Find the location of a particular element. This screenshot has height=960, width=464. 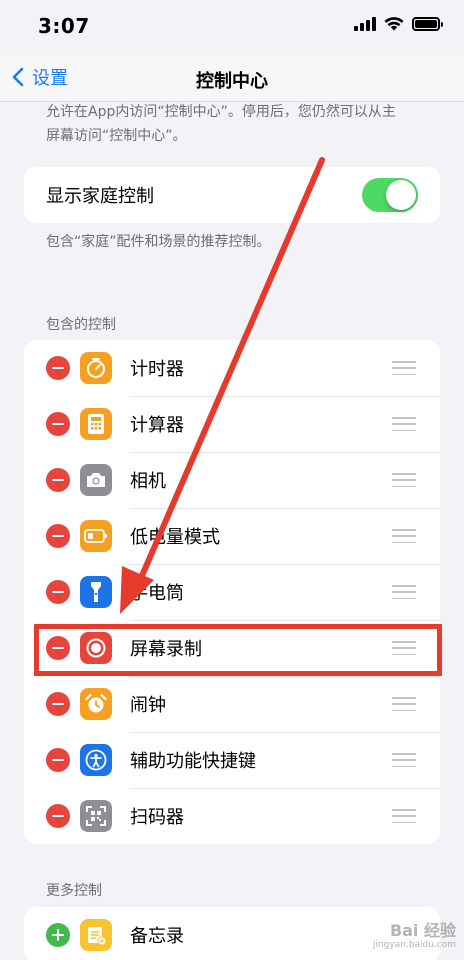

remove-low-power-button is located at coordinates (58, 536).